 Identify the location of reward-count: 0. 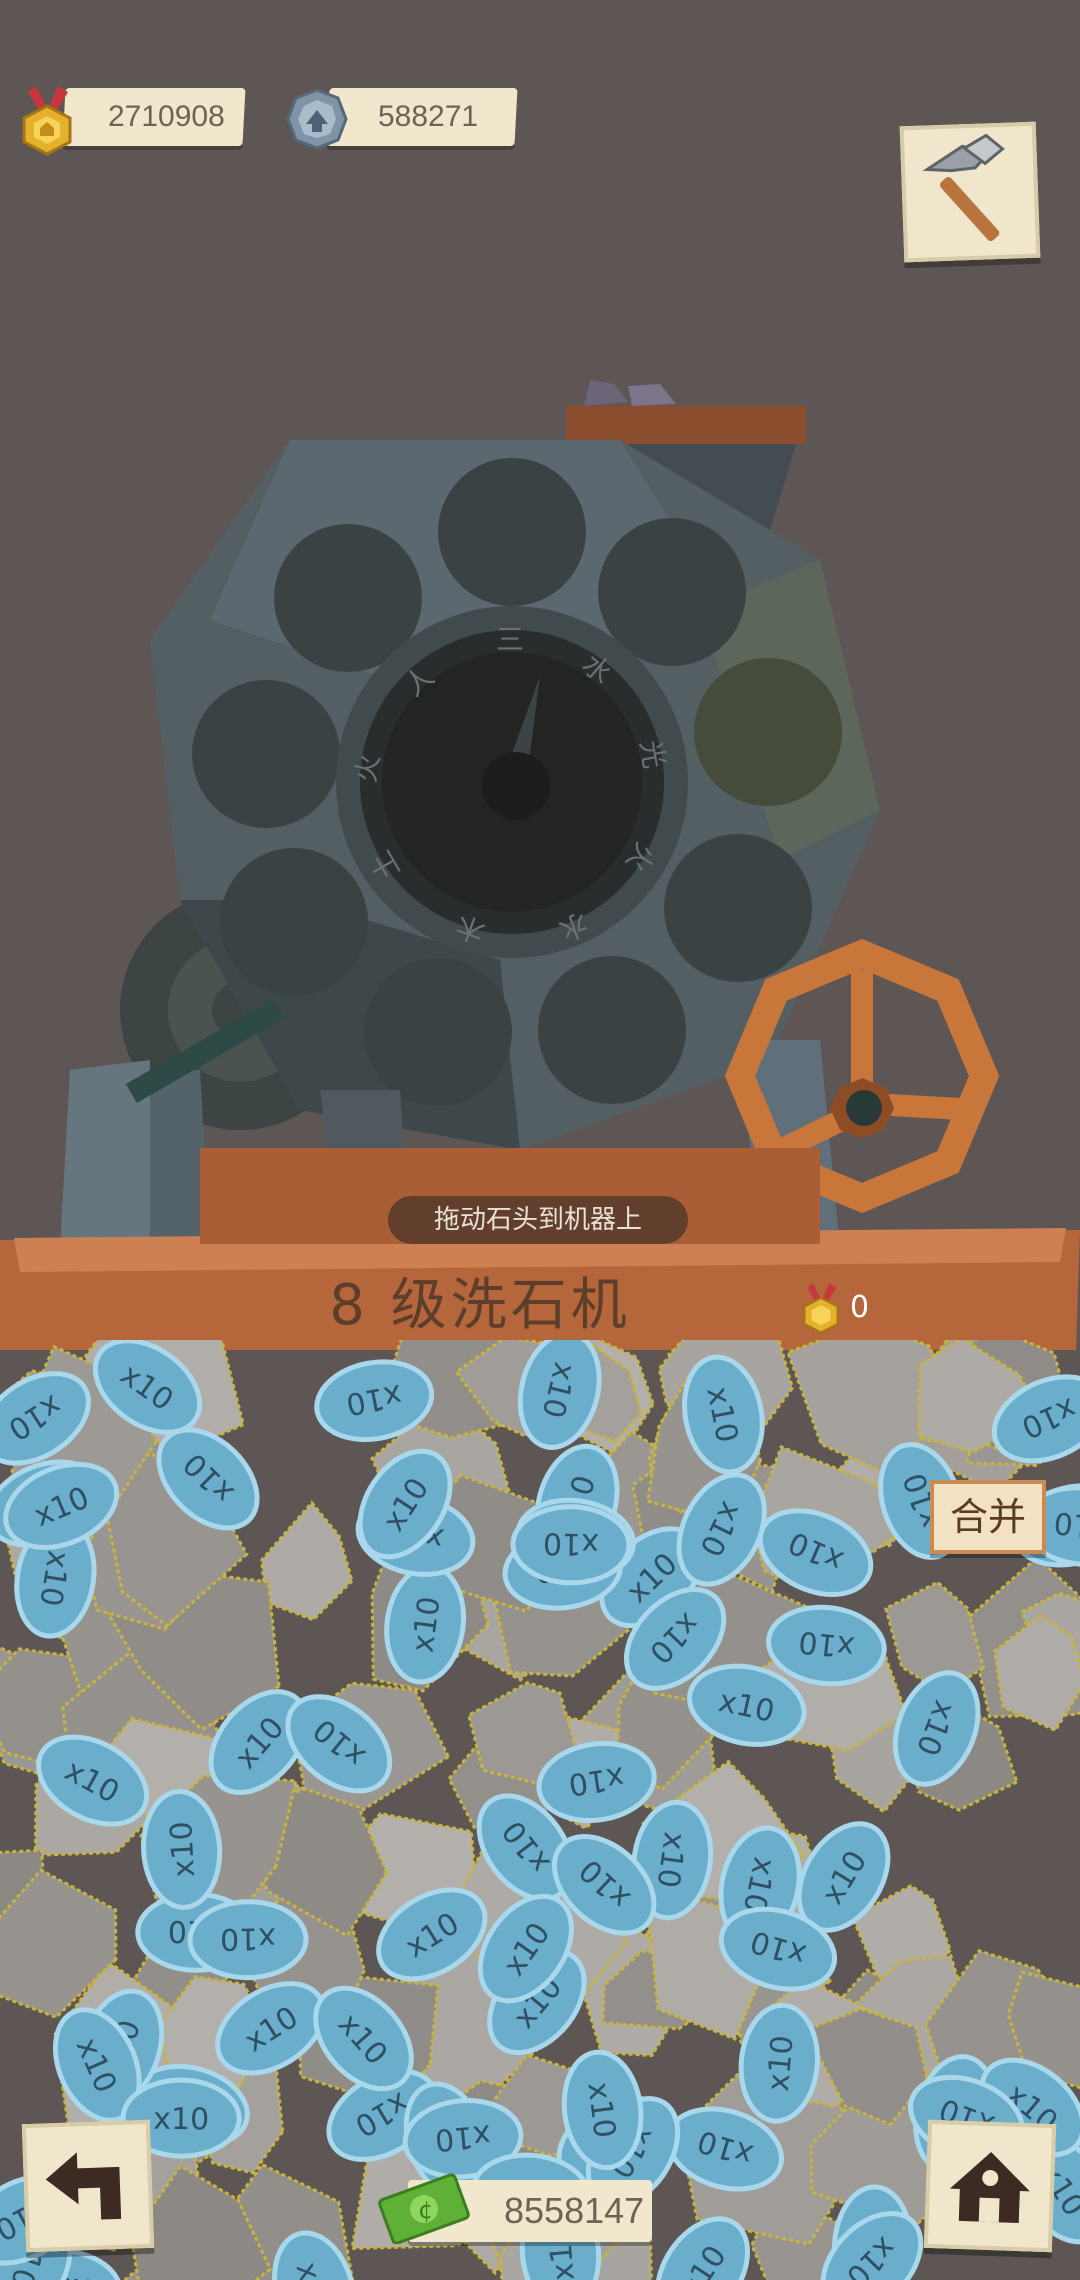
(860, 1307).